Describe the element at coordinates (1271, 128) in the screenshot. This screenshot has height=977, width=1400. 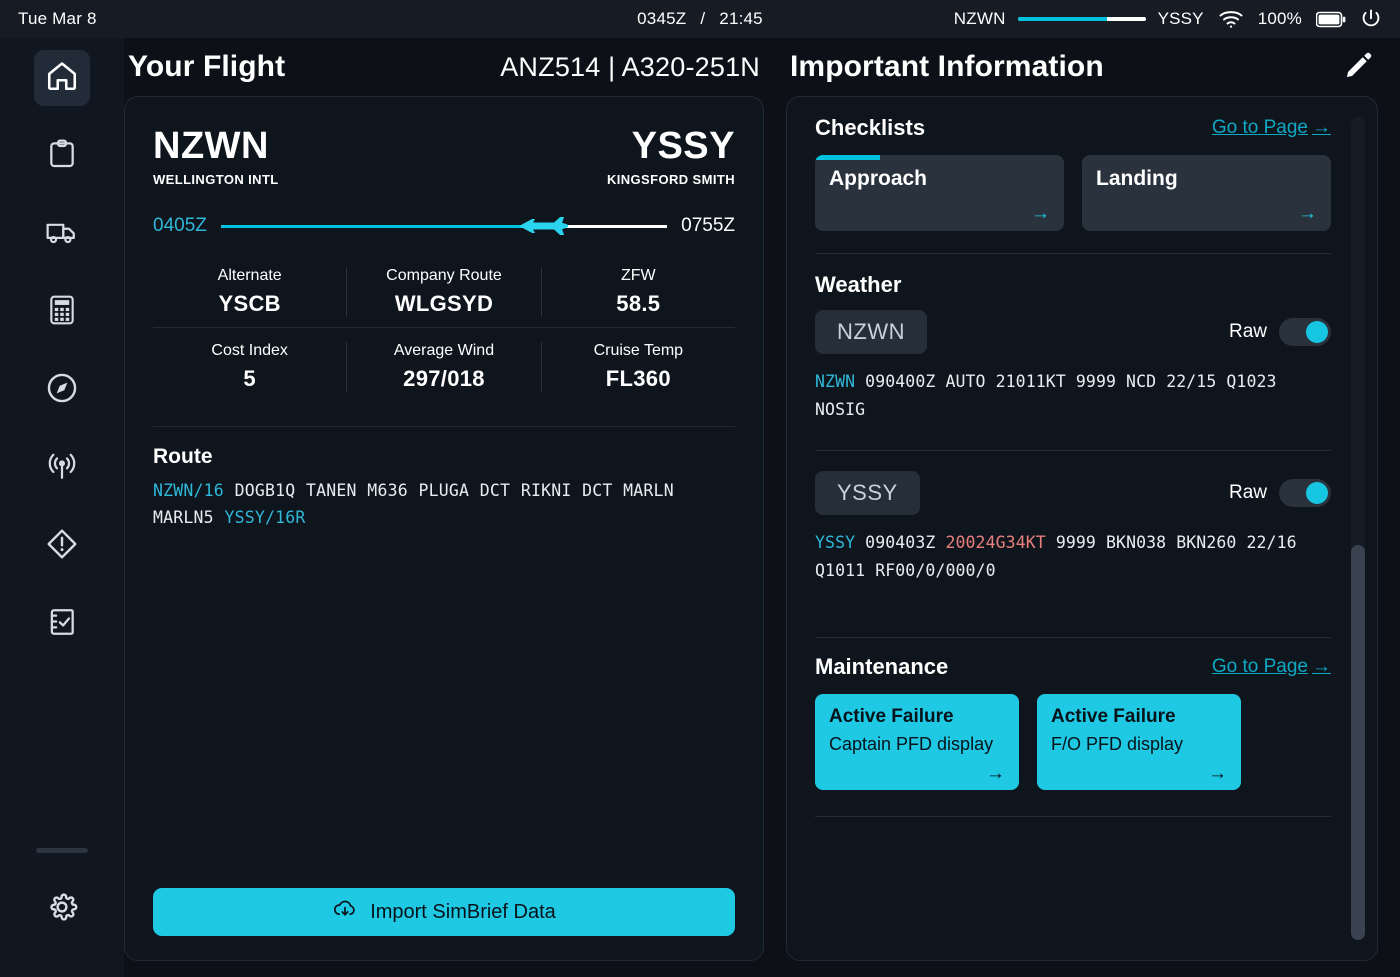
I see `checklists-goto-page-link: Go to Page →` at that location.